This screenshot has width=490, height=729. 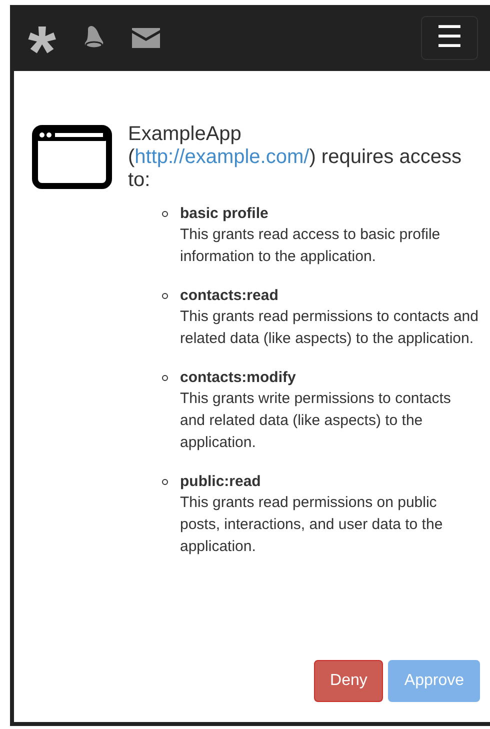 What do you see at coordinates (146, 38) in the screenshot?
I see `envelope-icon` at bounding box center [146, 38].